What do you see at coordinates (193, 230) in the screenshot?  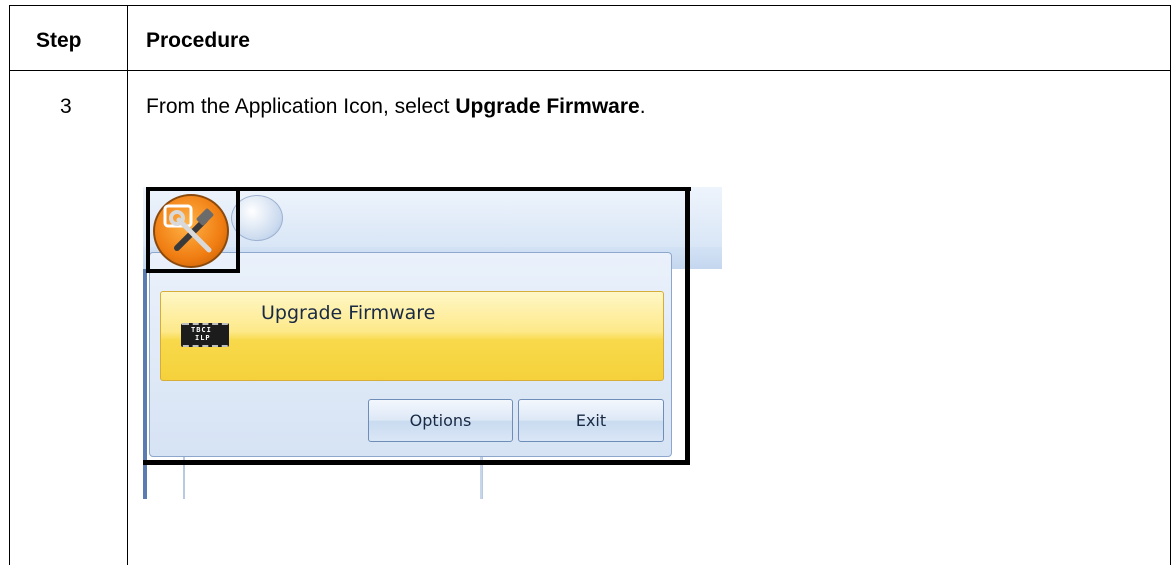 I see `application-icon-highlight` at bounding box center [193, 230].